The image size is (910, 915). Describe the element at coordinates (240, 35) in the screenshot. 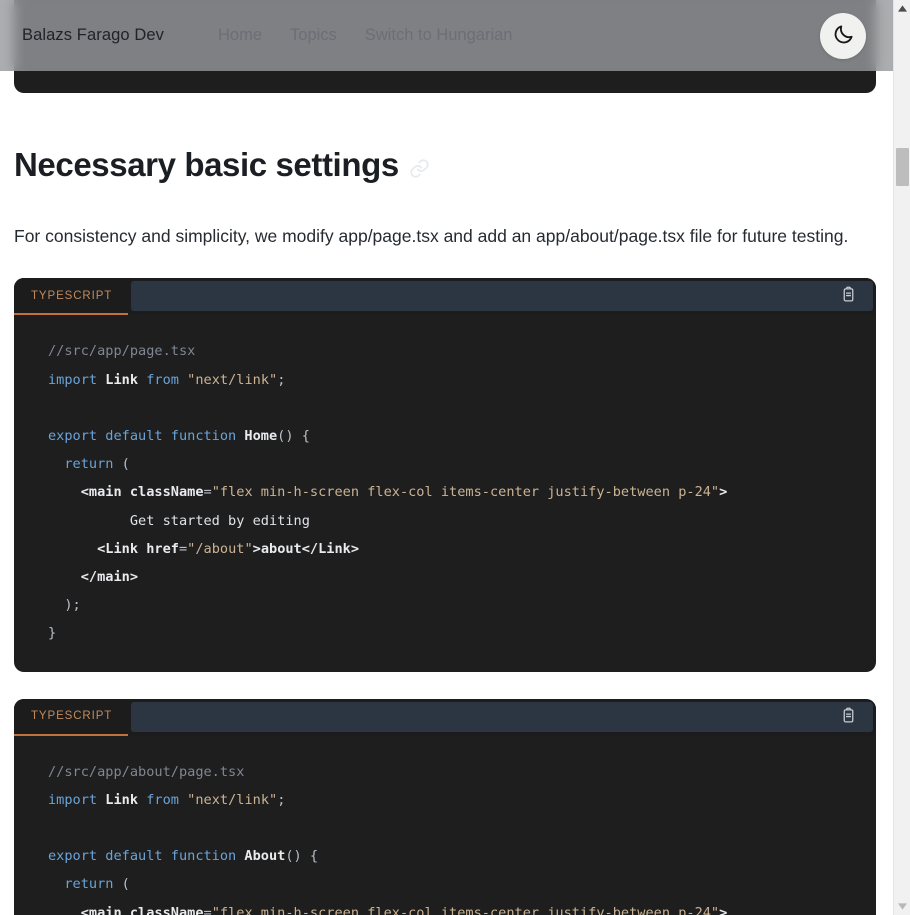

I see `nav-link-home: Home` at that location.